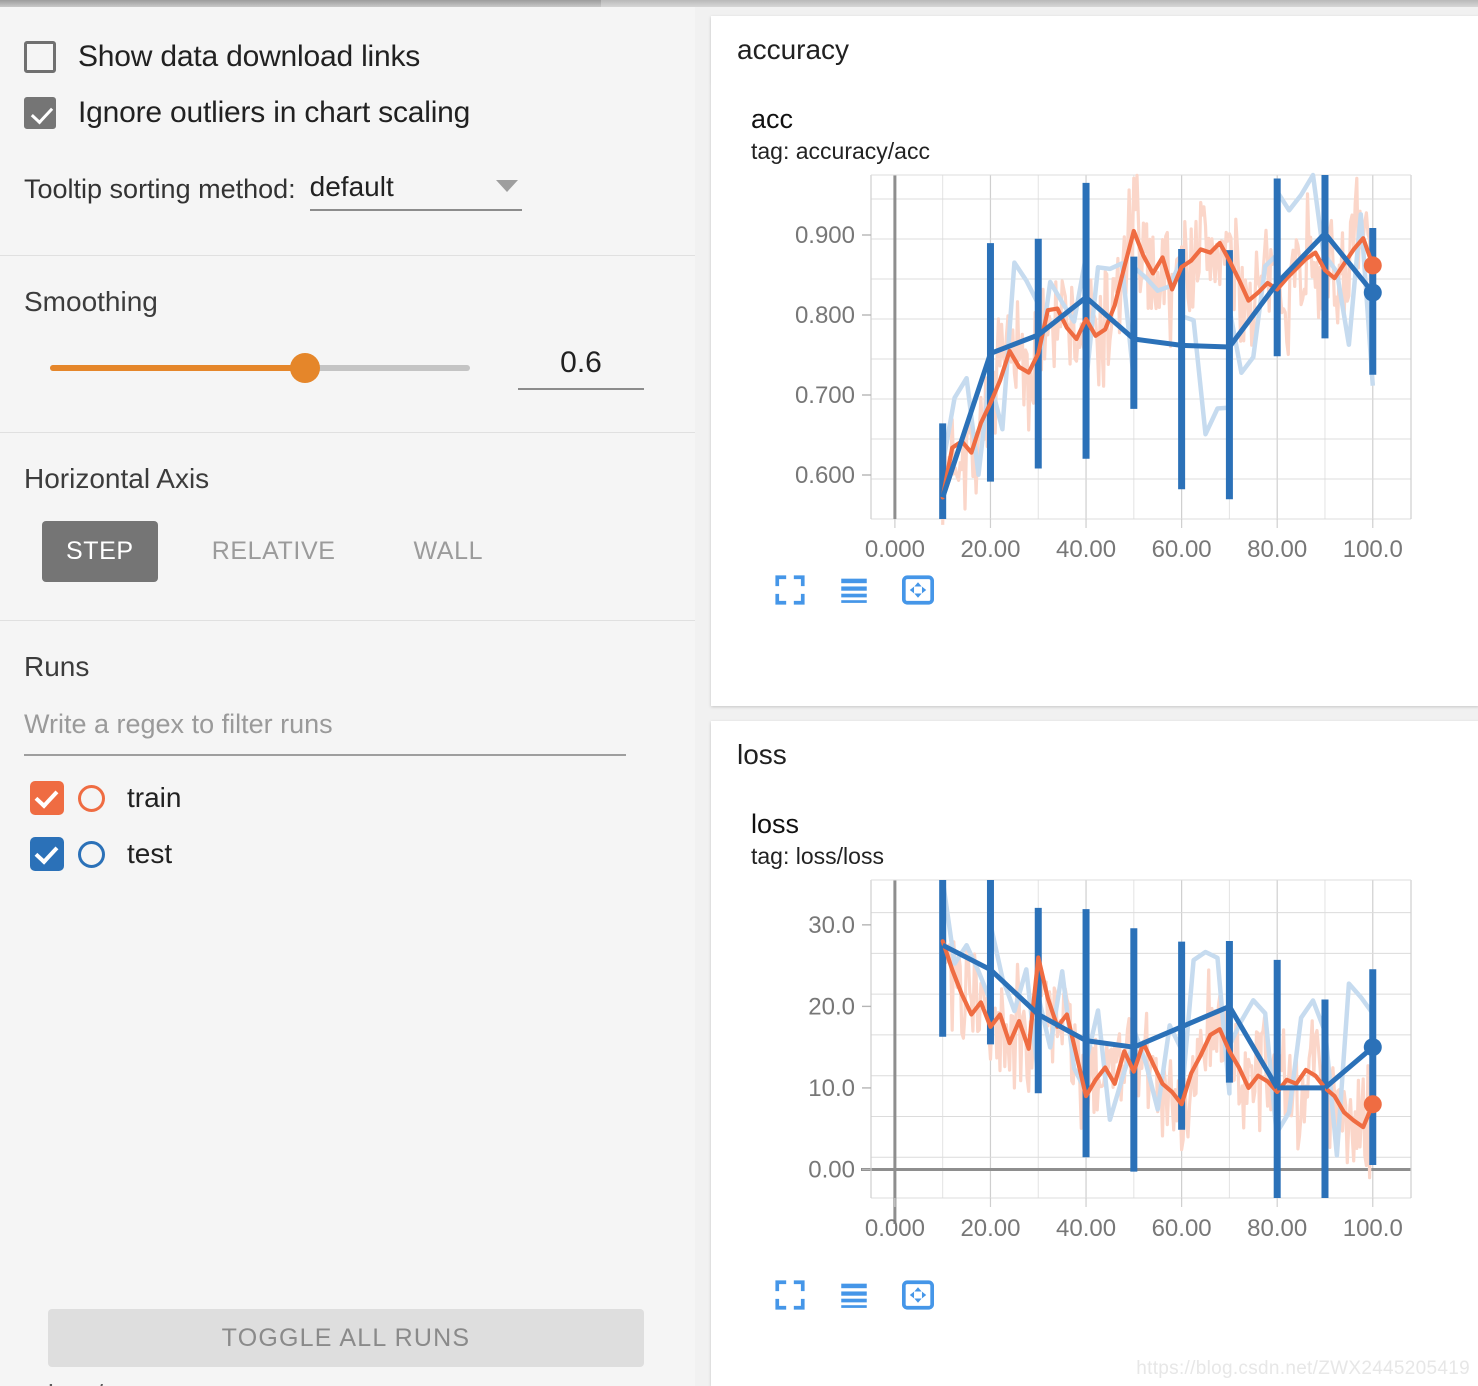 This screenshot has height=1386, width=1478. I want to click on svg-text: 20.0, so click(831, 1006).